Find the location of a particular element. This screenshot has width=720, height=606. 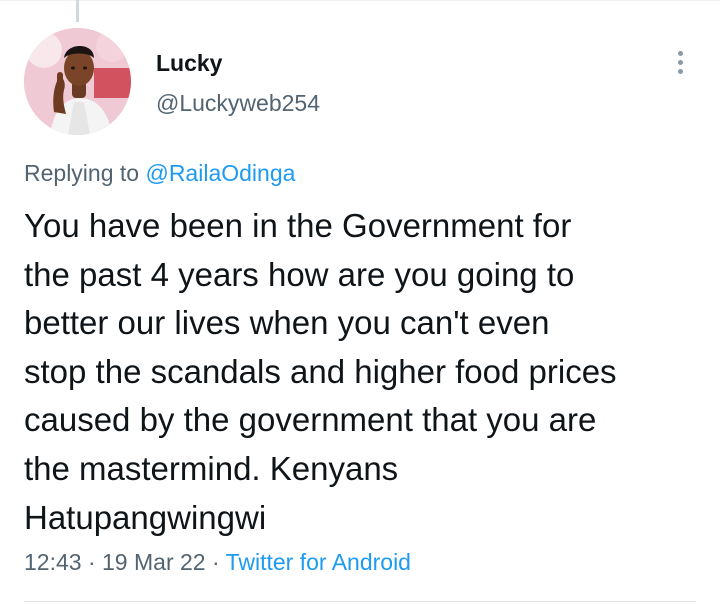

more-options-button is located at coordinates (680, 62).